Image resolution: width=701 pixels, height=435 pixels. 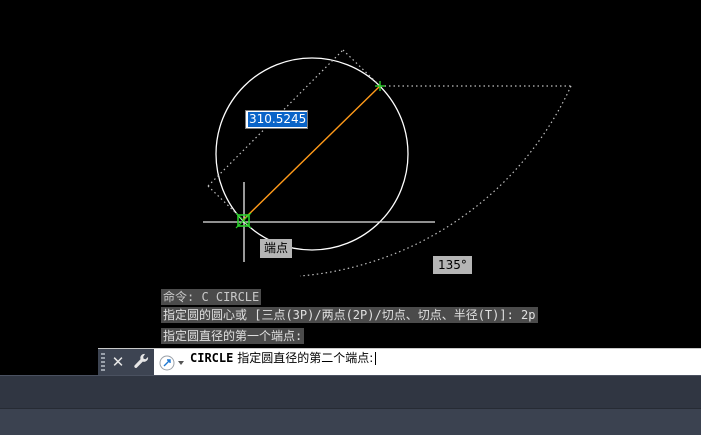 I want to click on grip-handle-icon, so click(x=103, y=362).